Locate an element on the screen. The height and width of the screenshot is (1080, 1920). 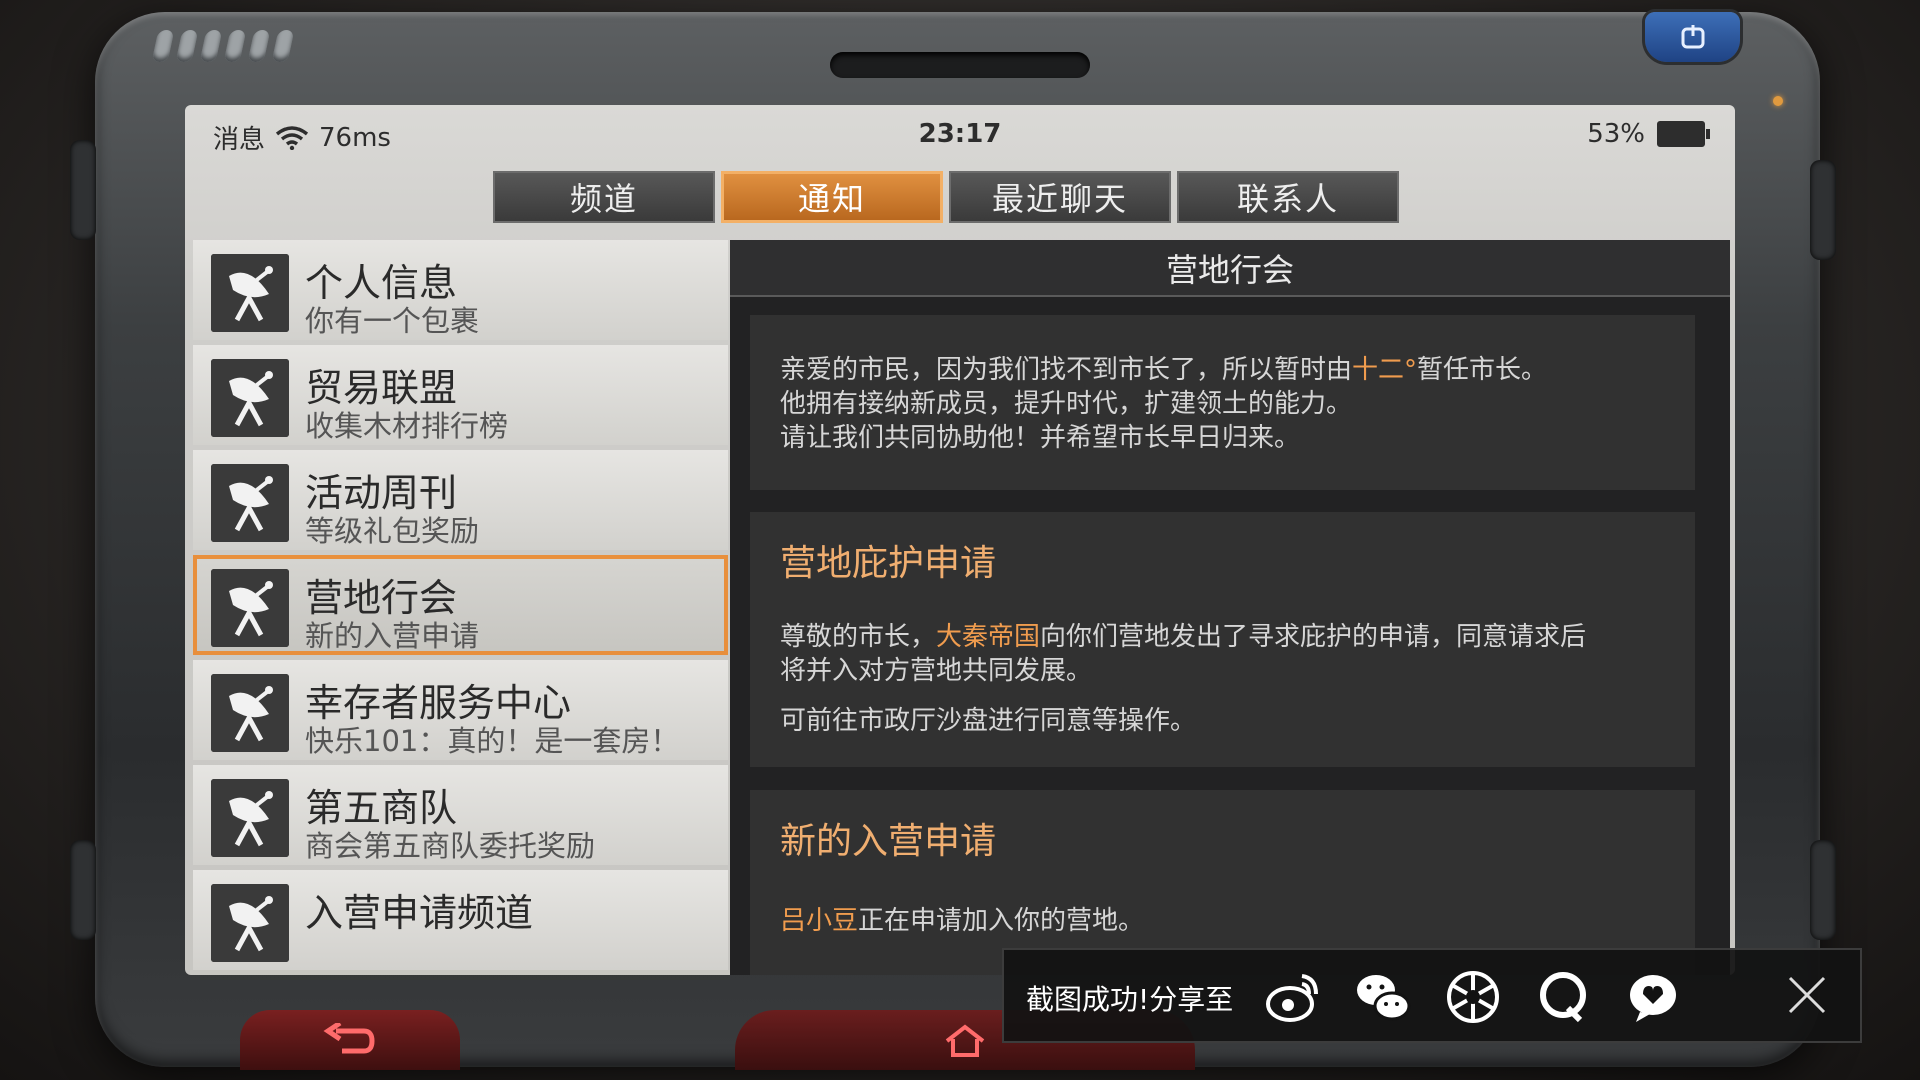
back-button is located at coordinates (350, 1040).